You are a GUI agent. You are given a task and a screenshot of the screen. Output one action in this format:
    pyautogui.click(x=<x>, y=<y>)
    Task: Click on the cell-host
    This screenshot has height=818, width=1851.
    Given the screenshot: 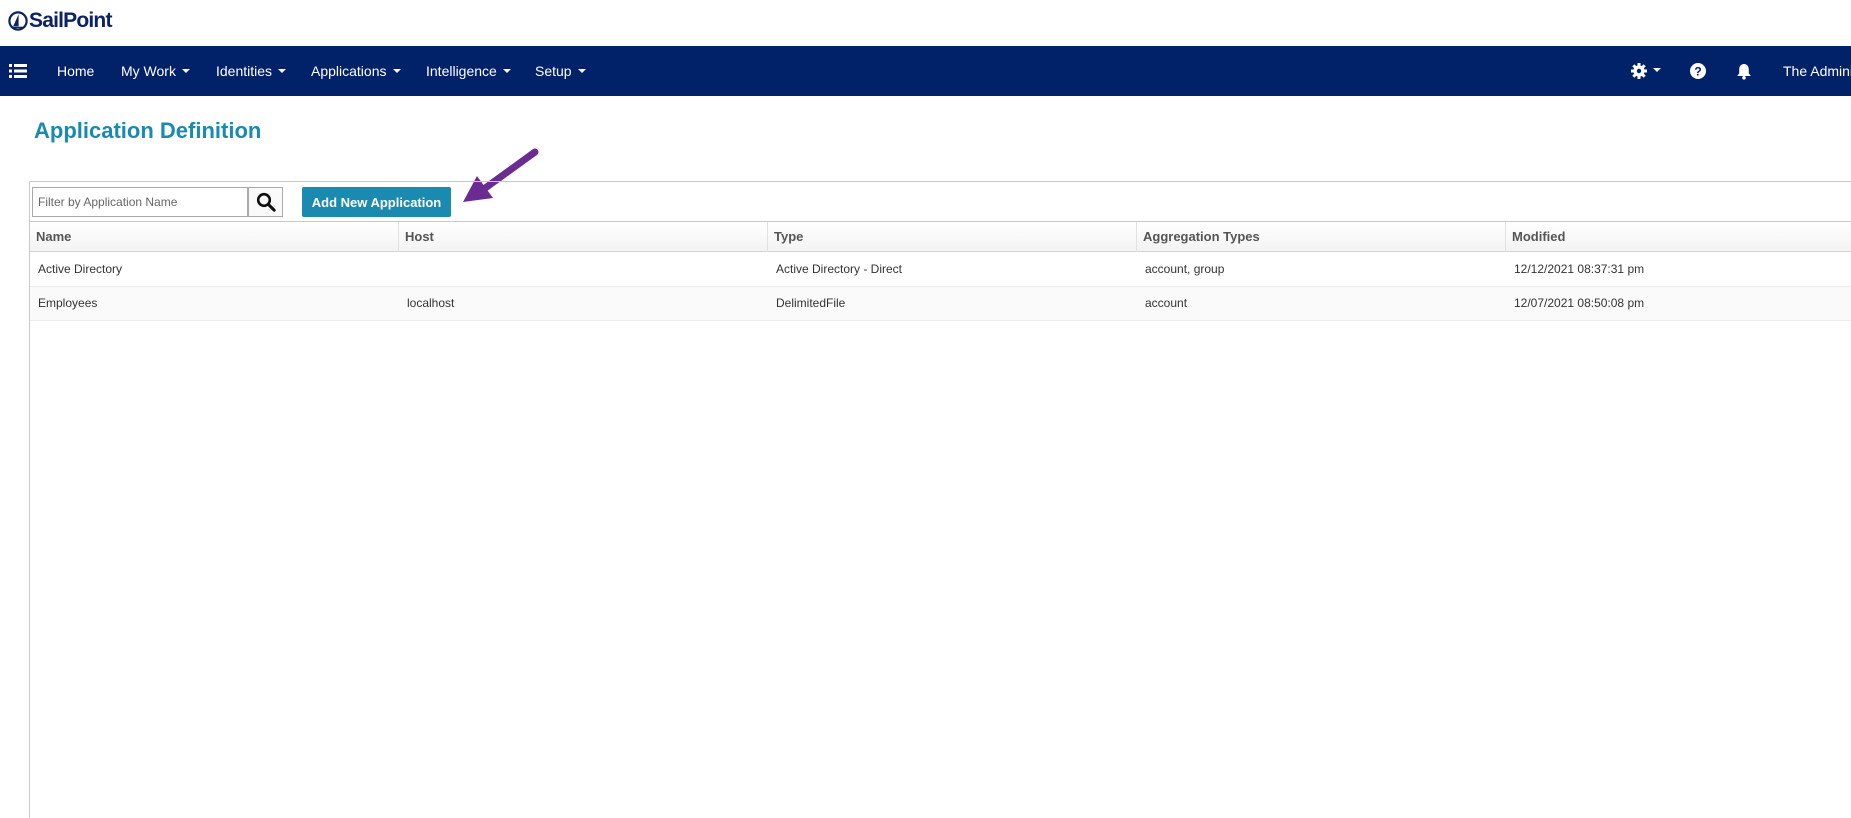 What is the action you would take?
    pyautogui.click(x=583, y=270)
    